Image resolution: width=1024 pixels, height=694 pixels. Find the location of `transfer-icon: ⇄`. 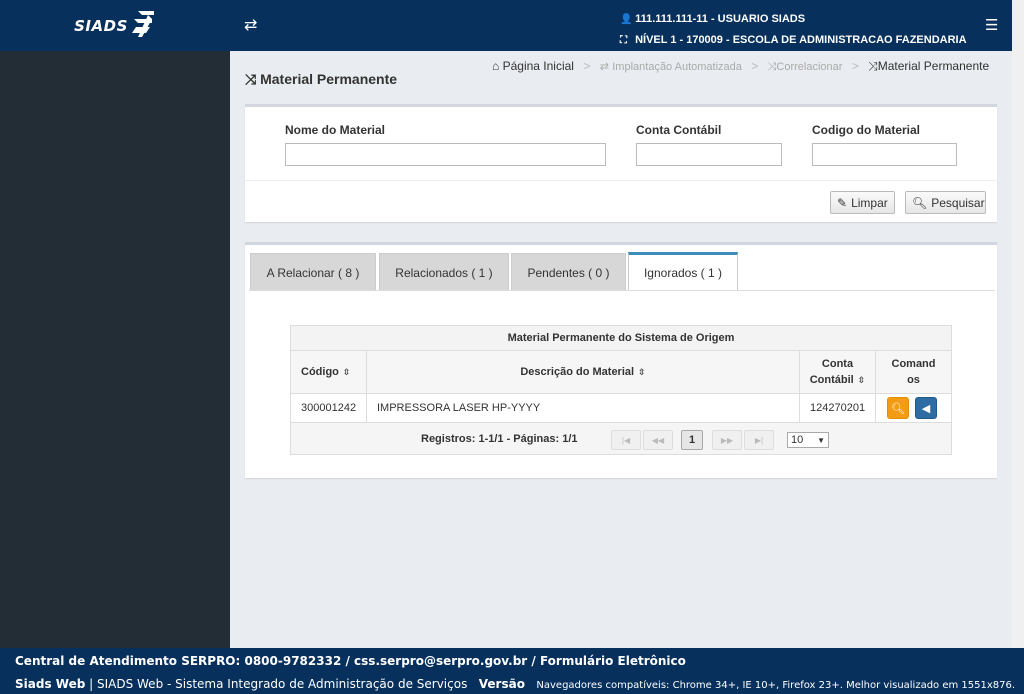

transfer-icon: ⇄ is located at coordinates (604, 67).